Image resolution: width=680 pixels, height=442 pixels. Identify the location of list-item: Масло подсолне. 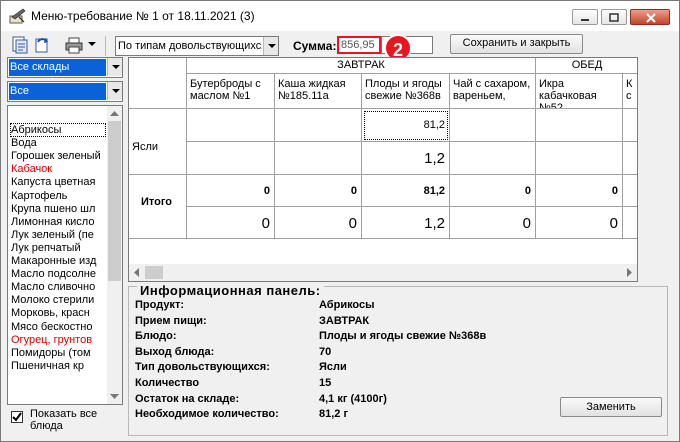
(59, 274).